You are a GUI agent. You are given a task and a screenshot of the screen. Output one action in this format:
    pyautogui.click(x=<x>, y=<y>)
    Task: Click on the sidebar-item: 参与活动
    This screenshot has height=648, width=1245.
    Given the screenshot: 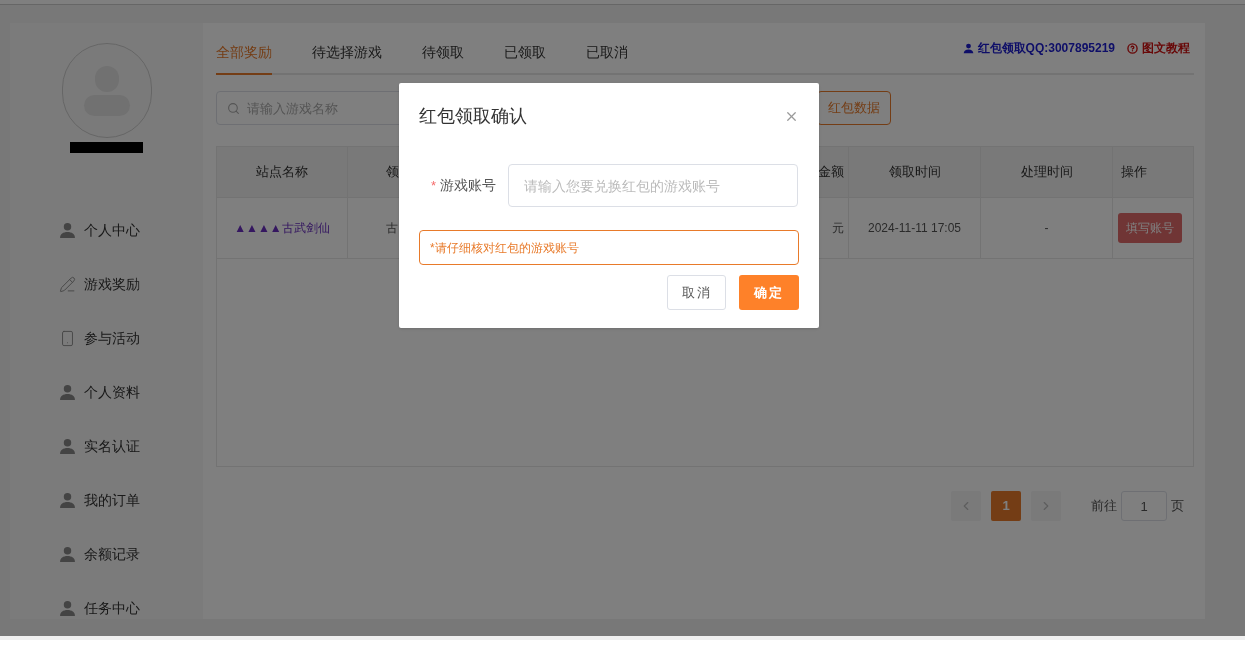 What is the action you would take?
    pyautogui.click(x=131, y=338)
    